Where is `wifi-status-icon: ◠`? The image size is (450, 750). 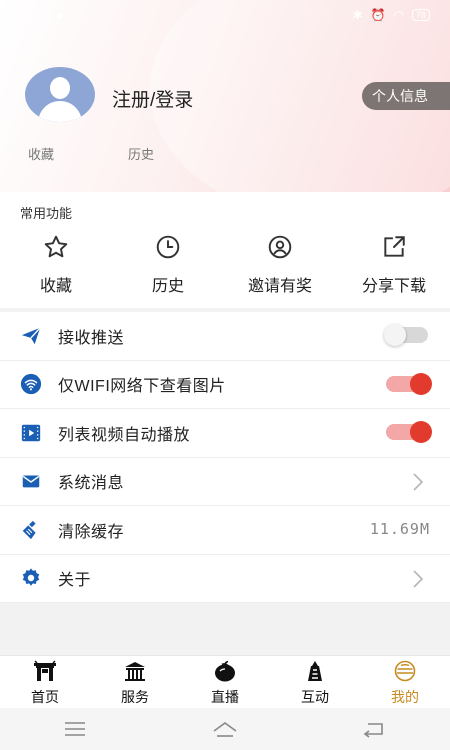
wifi-status-icon: ◠ is located at coordinates (398, 15).